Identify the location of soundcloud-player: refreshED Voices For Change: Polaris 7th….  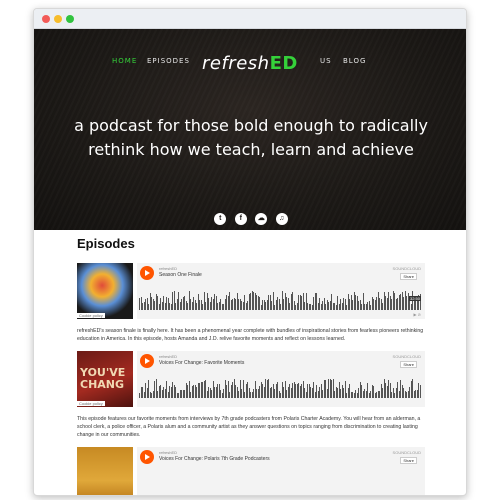
(251, 471).